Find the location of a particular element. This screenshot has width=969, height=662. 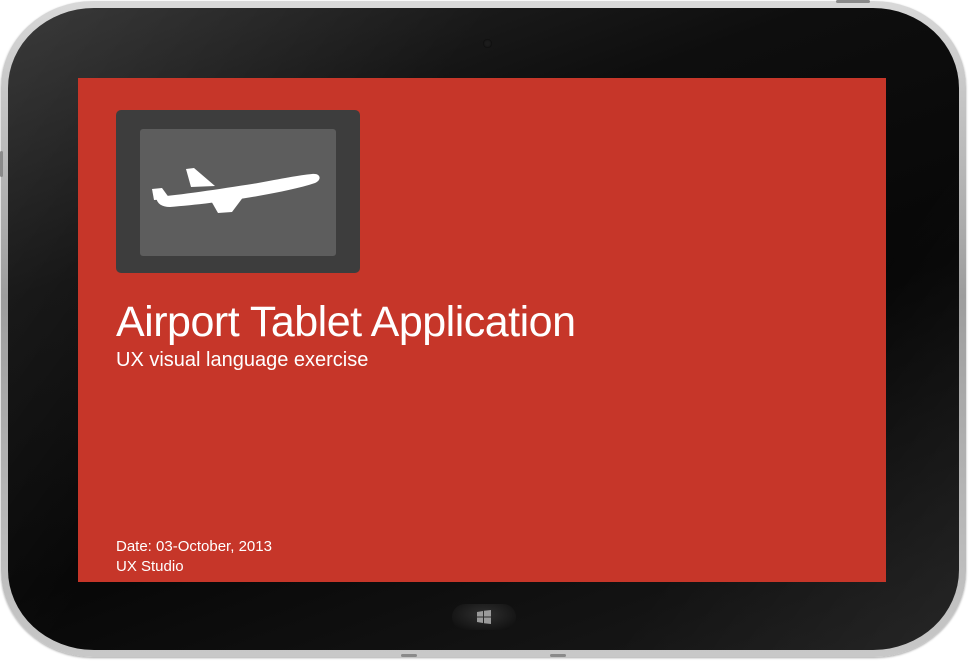

windows-logo-icon is located at coordinates (484, 617).